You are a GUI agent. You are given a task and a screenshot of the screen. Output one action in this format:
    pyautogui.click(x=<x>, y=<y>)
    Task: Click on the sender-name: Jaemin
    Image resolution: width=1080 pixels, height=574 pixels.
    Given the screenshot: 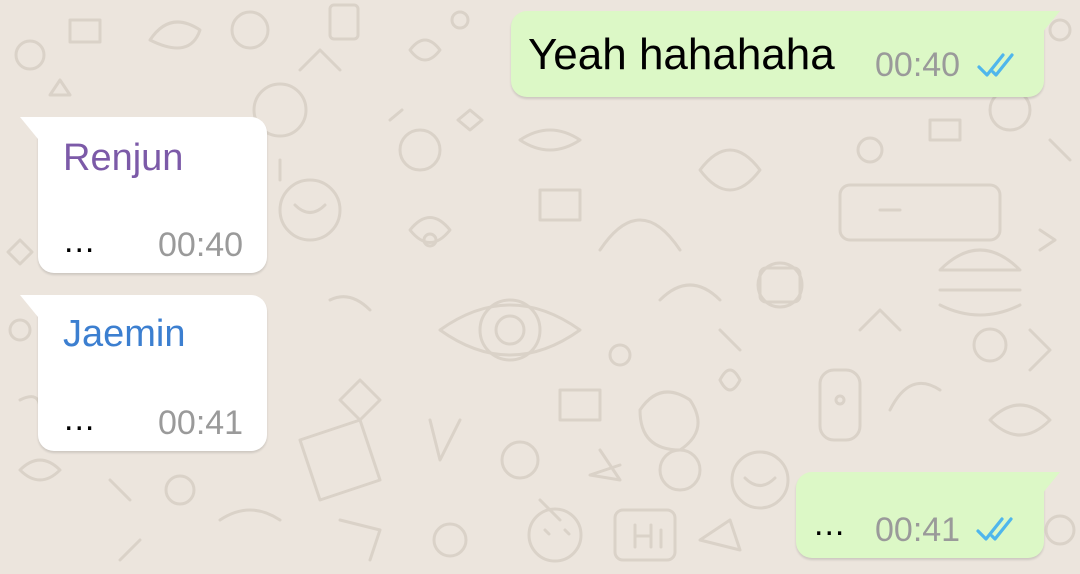 What is the action you would take?
    pyautogui.click(x=124, y=334)
    